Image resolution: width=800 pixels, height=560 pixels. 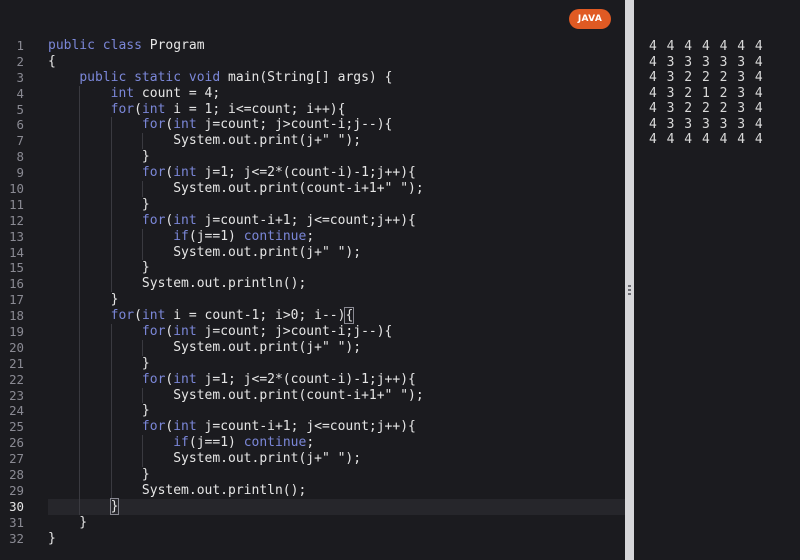 I want to click on code-text: int count = 4;, so click(x=165, y=93).